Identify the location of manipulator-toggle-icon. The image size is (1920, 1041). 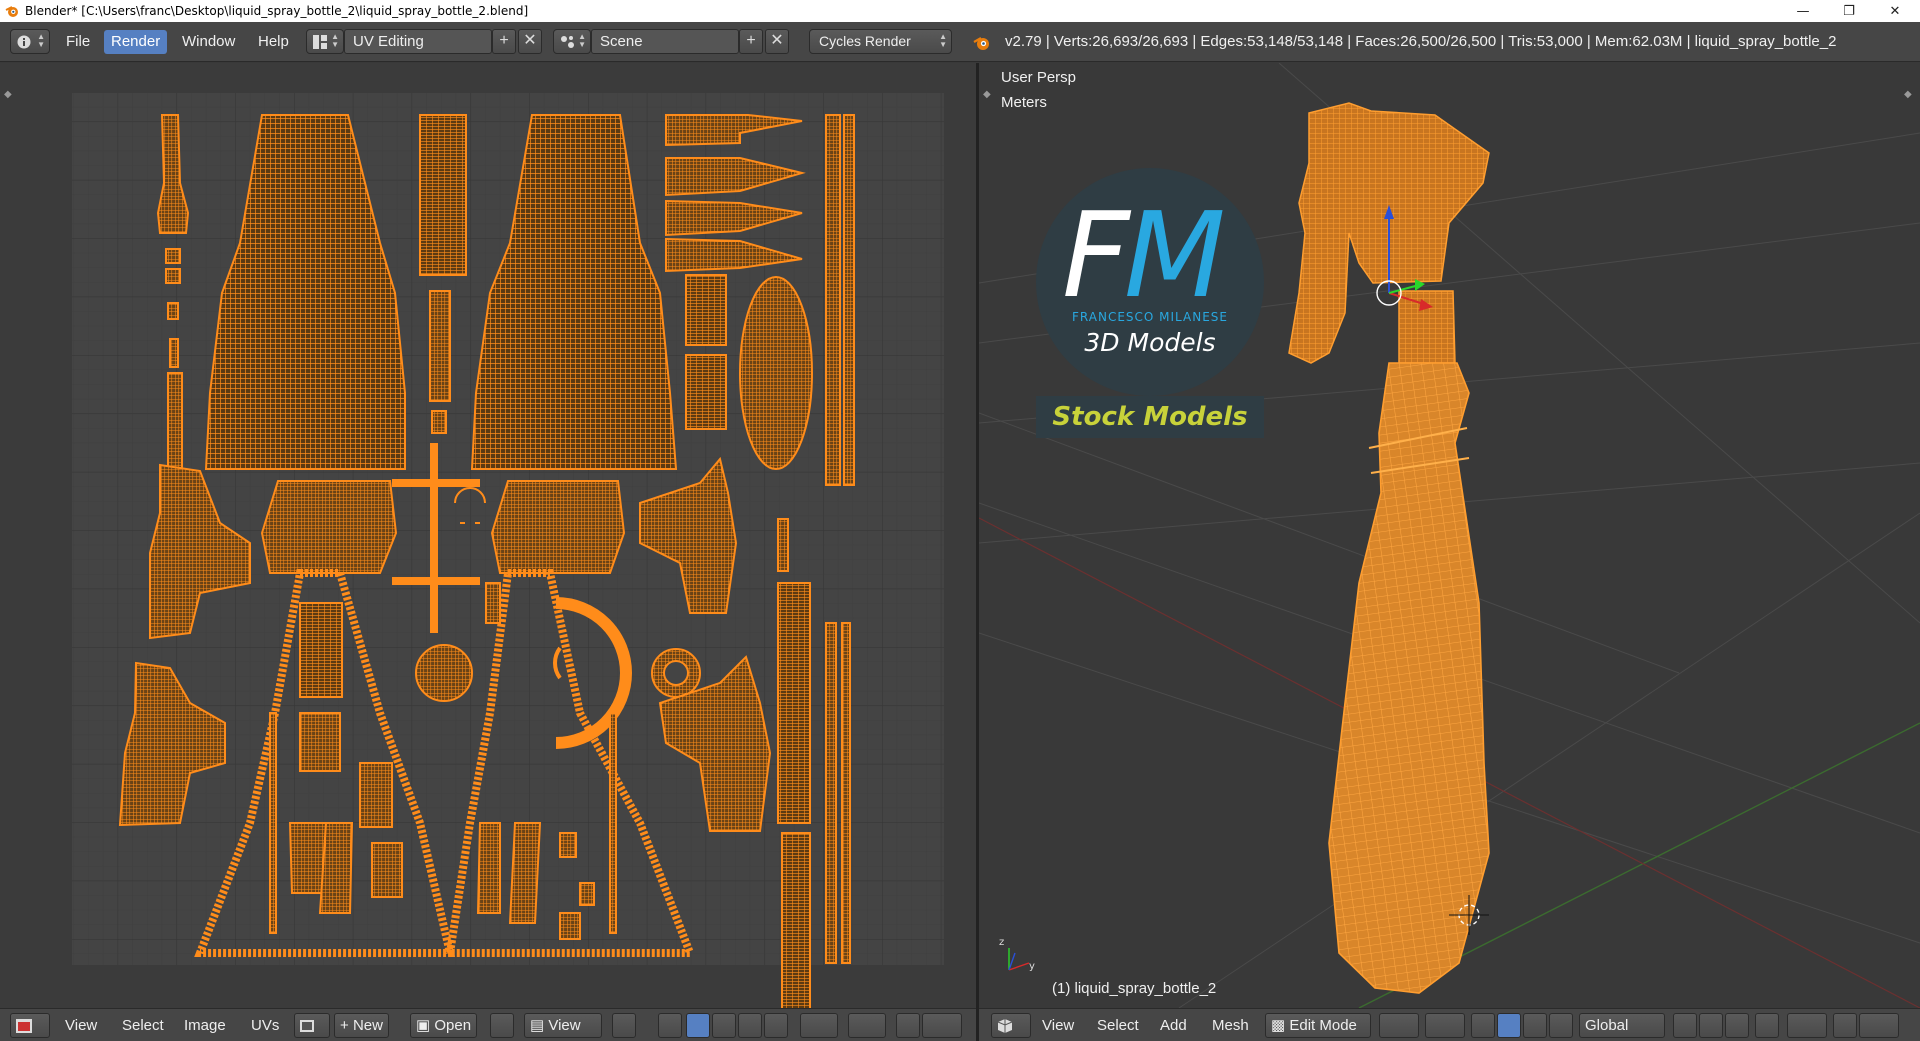
(1483, 1025).